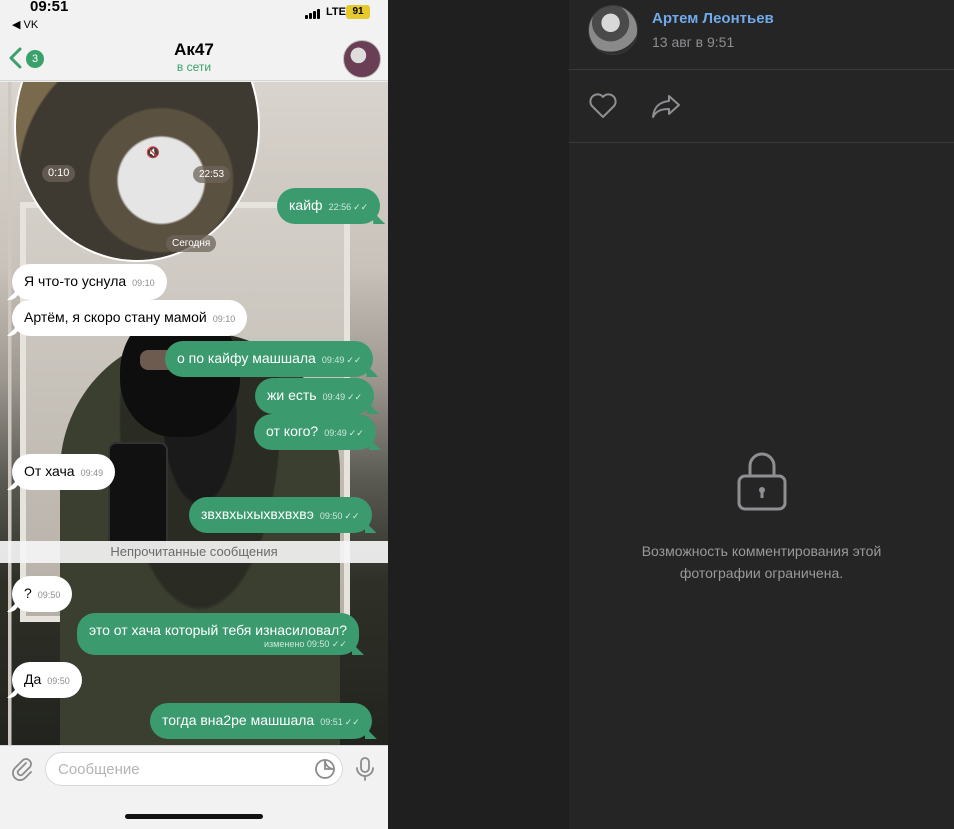 The width and height of the screenshot is (954, 829). What do you see at coordinates (358, 12) in the screenshot?
I see `battery-indicator: 91` at bounding box center [358, 12].